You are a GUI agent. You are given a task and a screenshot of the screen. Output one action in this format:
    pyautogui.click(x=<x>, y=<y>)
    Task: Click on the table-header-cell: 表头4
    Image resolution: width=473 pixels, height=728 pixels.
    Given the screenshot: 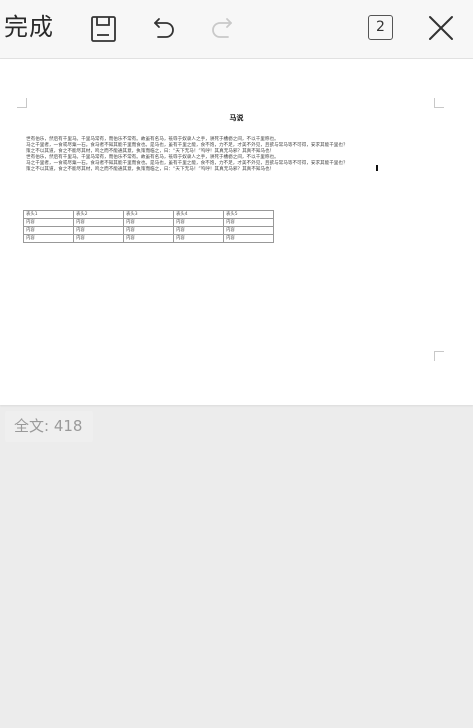 What is the action you would take?
    pyautogui.click(x=198, y=214)
    